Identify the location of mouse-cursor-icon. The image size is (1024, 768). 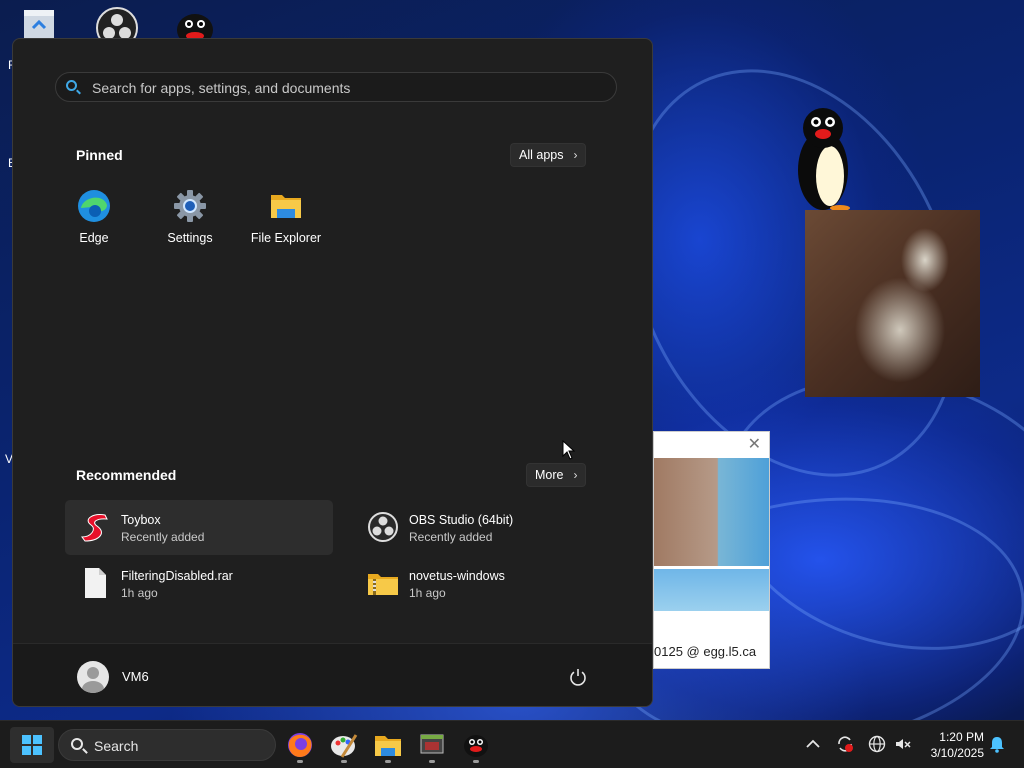
(569, 449).